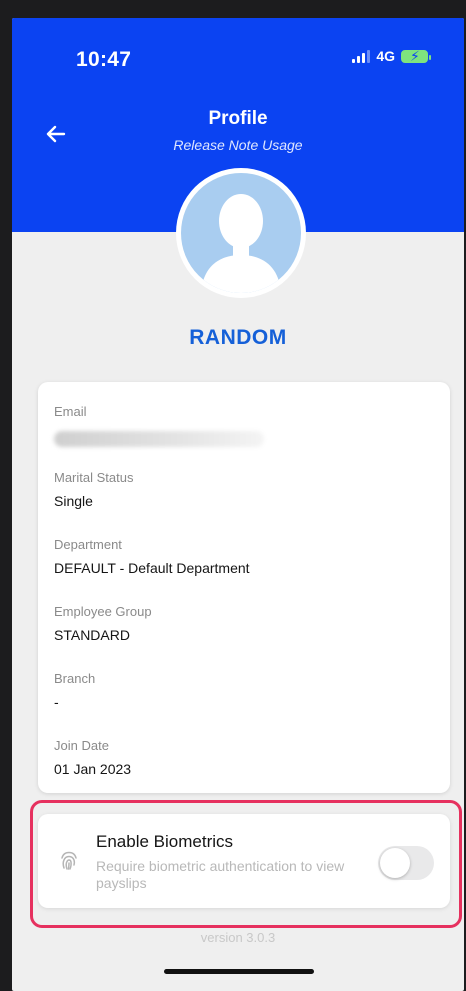 The width and height of the screenshot is (466, 991). I want to click on department-value: DEFAULT - Default Department, so click(152, 568).